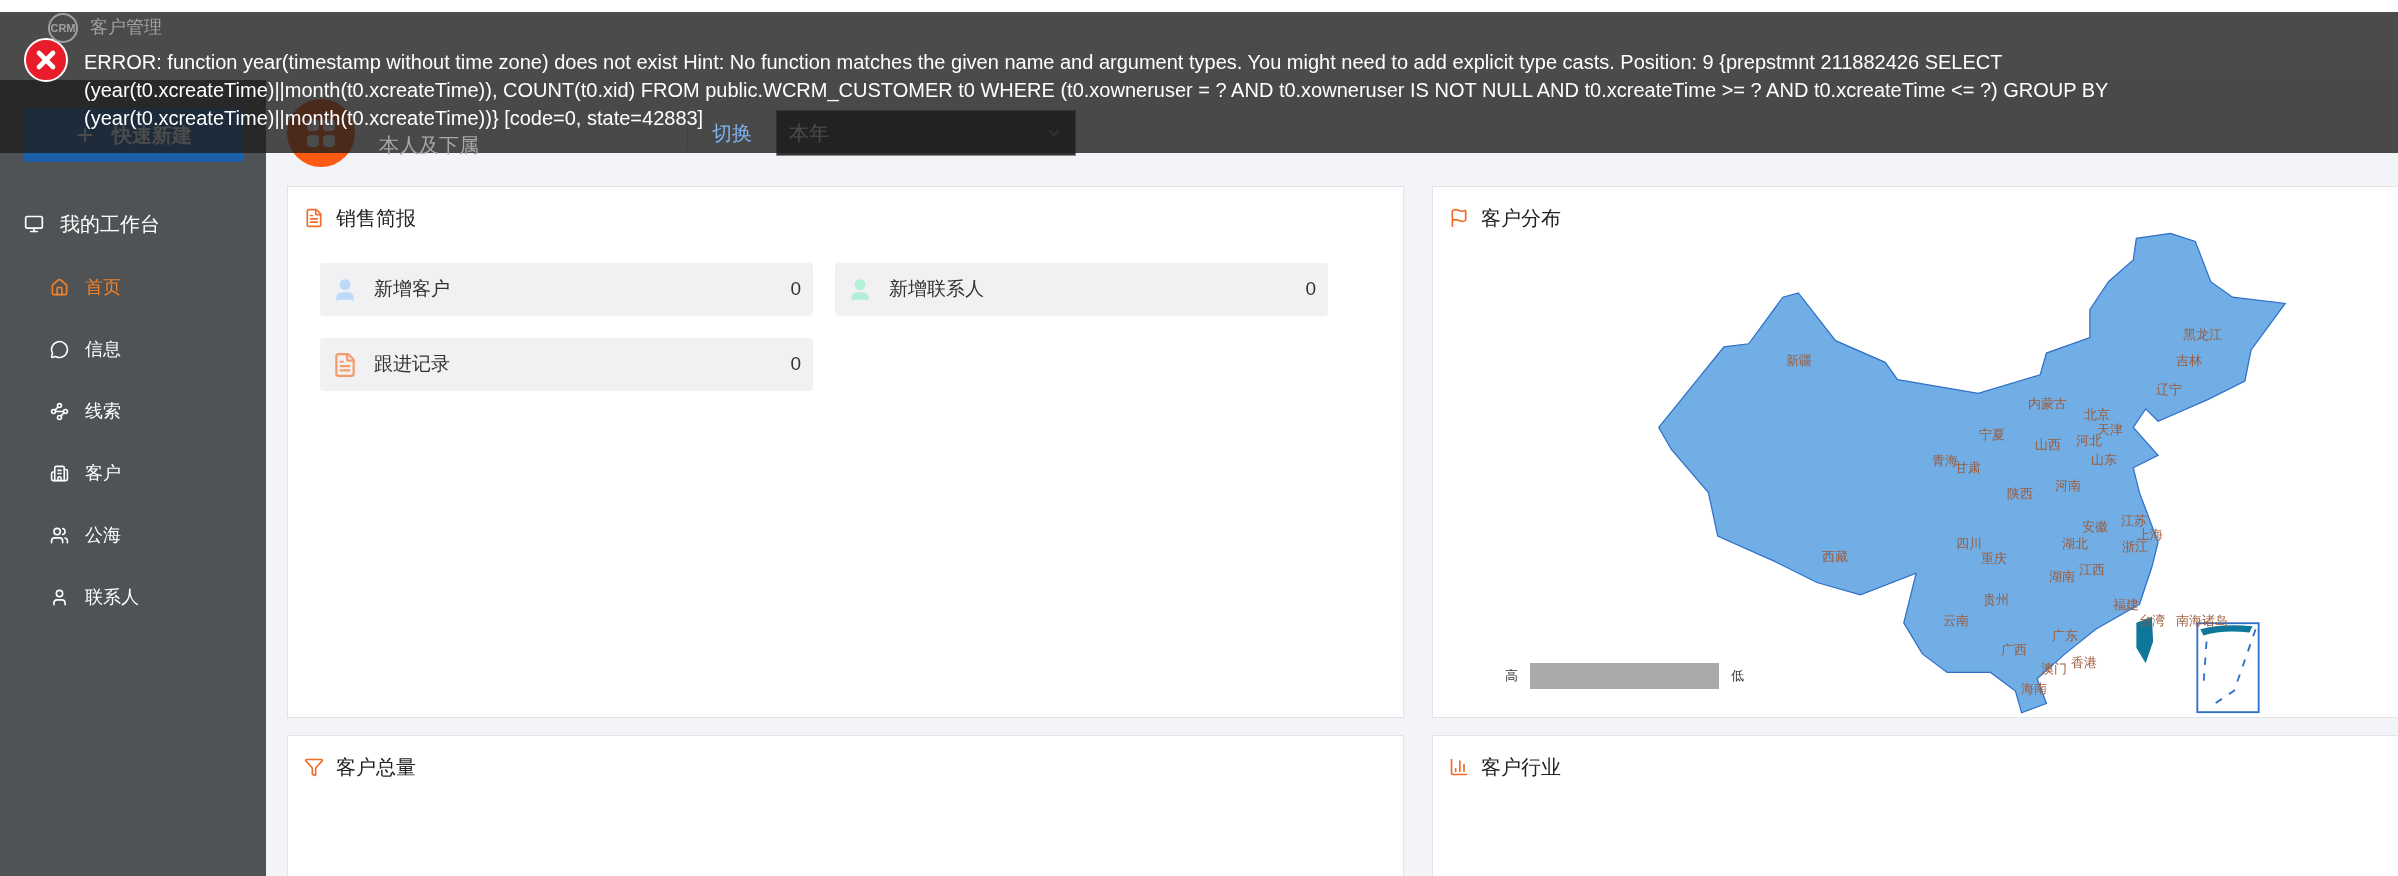 The height and width of the screenshot is (876, 2398). I want to click on province-label: 山东, so click(2104, 460).